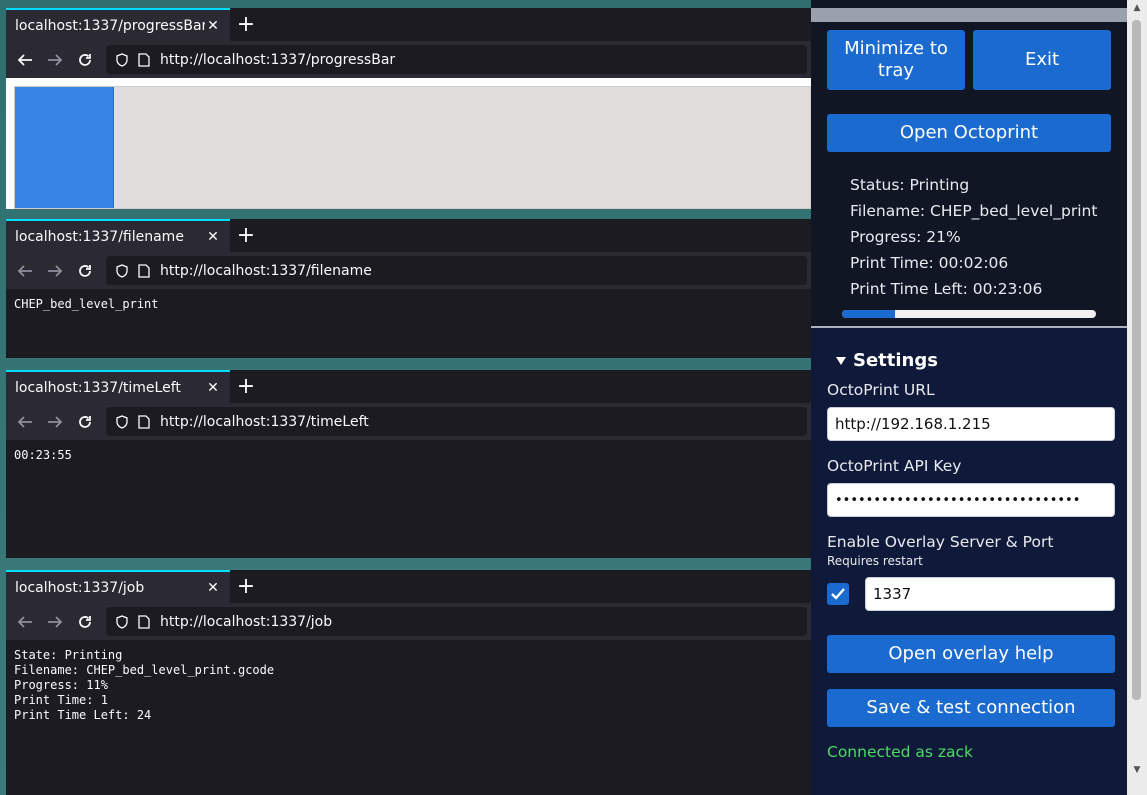  Describe the element at coordinates (1137, 8) in the screenshot. I see `scroll-up-icon: ▲` at that location.